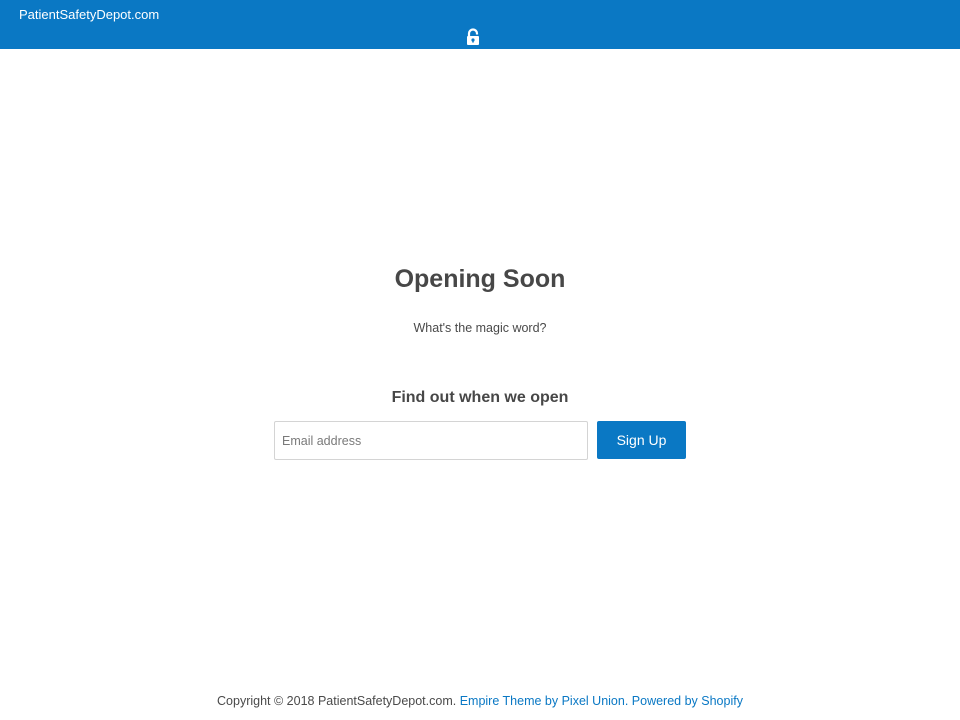  What do you see at coordinates (431, 440) in the screenshot?
I see `email-field` at bounding box center [431, 440].